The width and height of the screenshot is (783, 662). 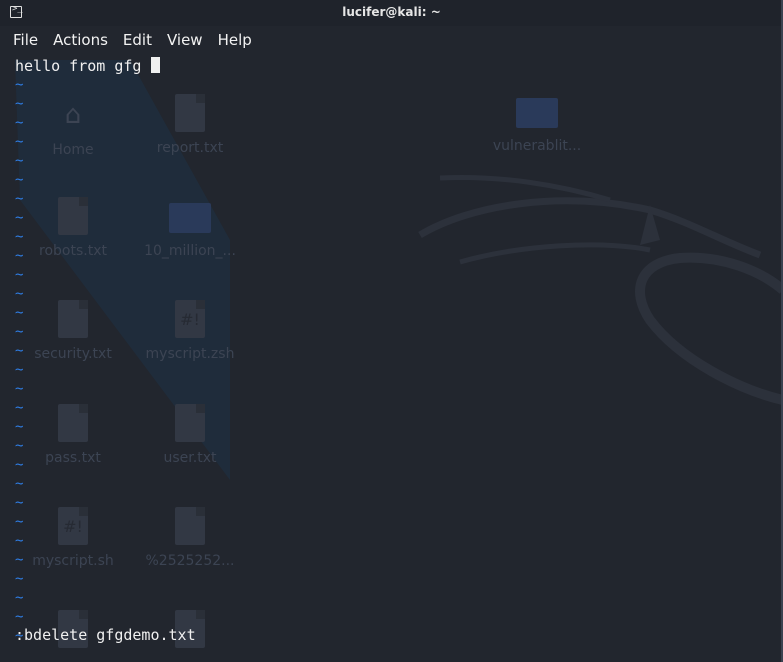 What do you see at coordinates (137, 40) in the screenshot?
I see `menu-edit: Edit` at bounding box center [137, 40].